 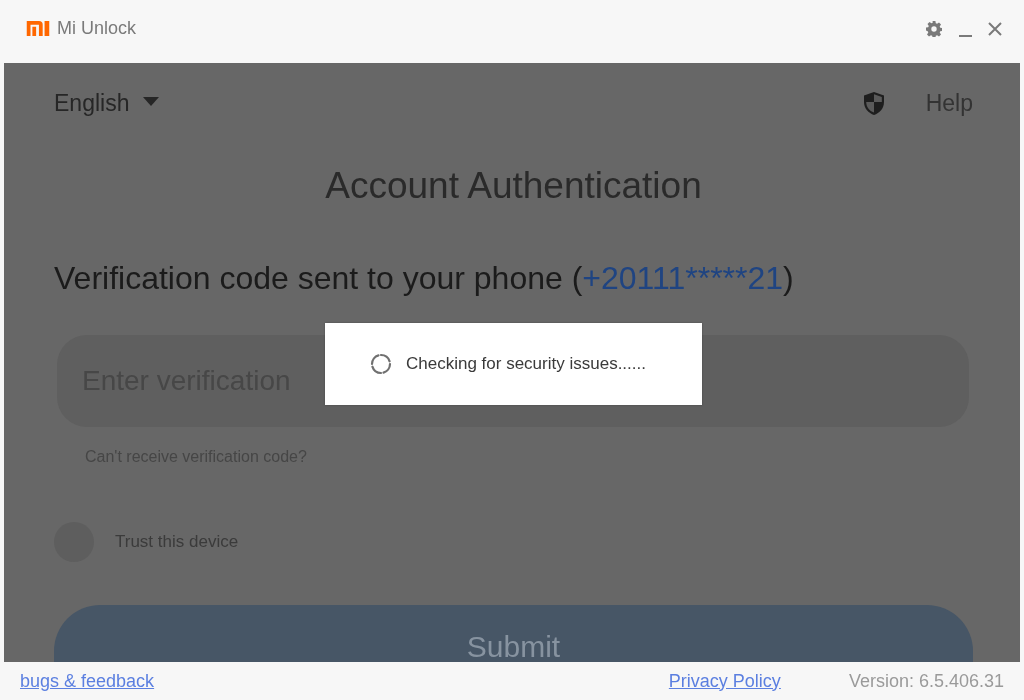 What do you see at coordinates (96, 28) in the screenshot?
I see `window-title: Mi Unlock` at bounding box center [96, 28].